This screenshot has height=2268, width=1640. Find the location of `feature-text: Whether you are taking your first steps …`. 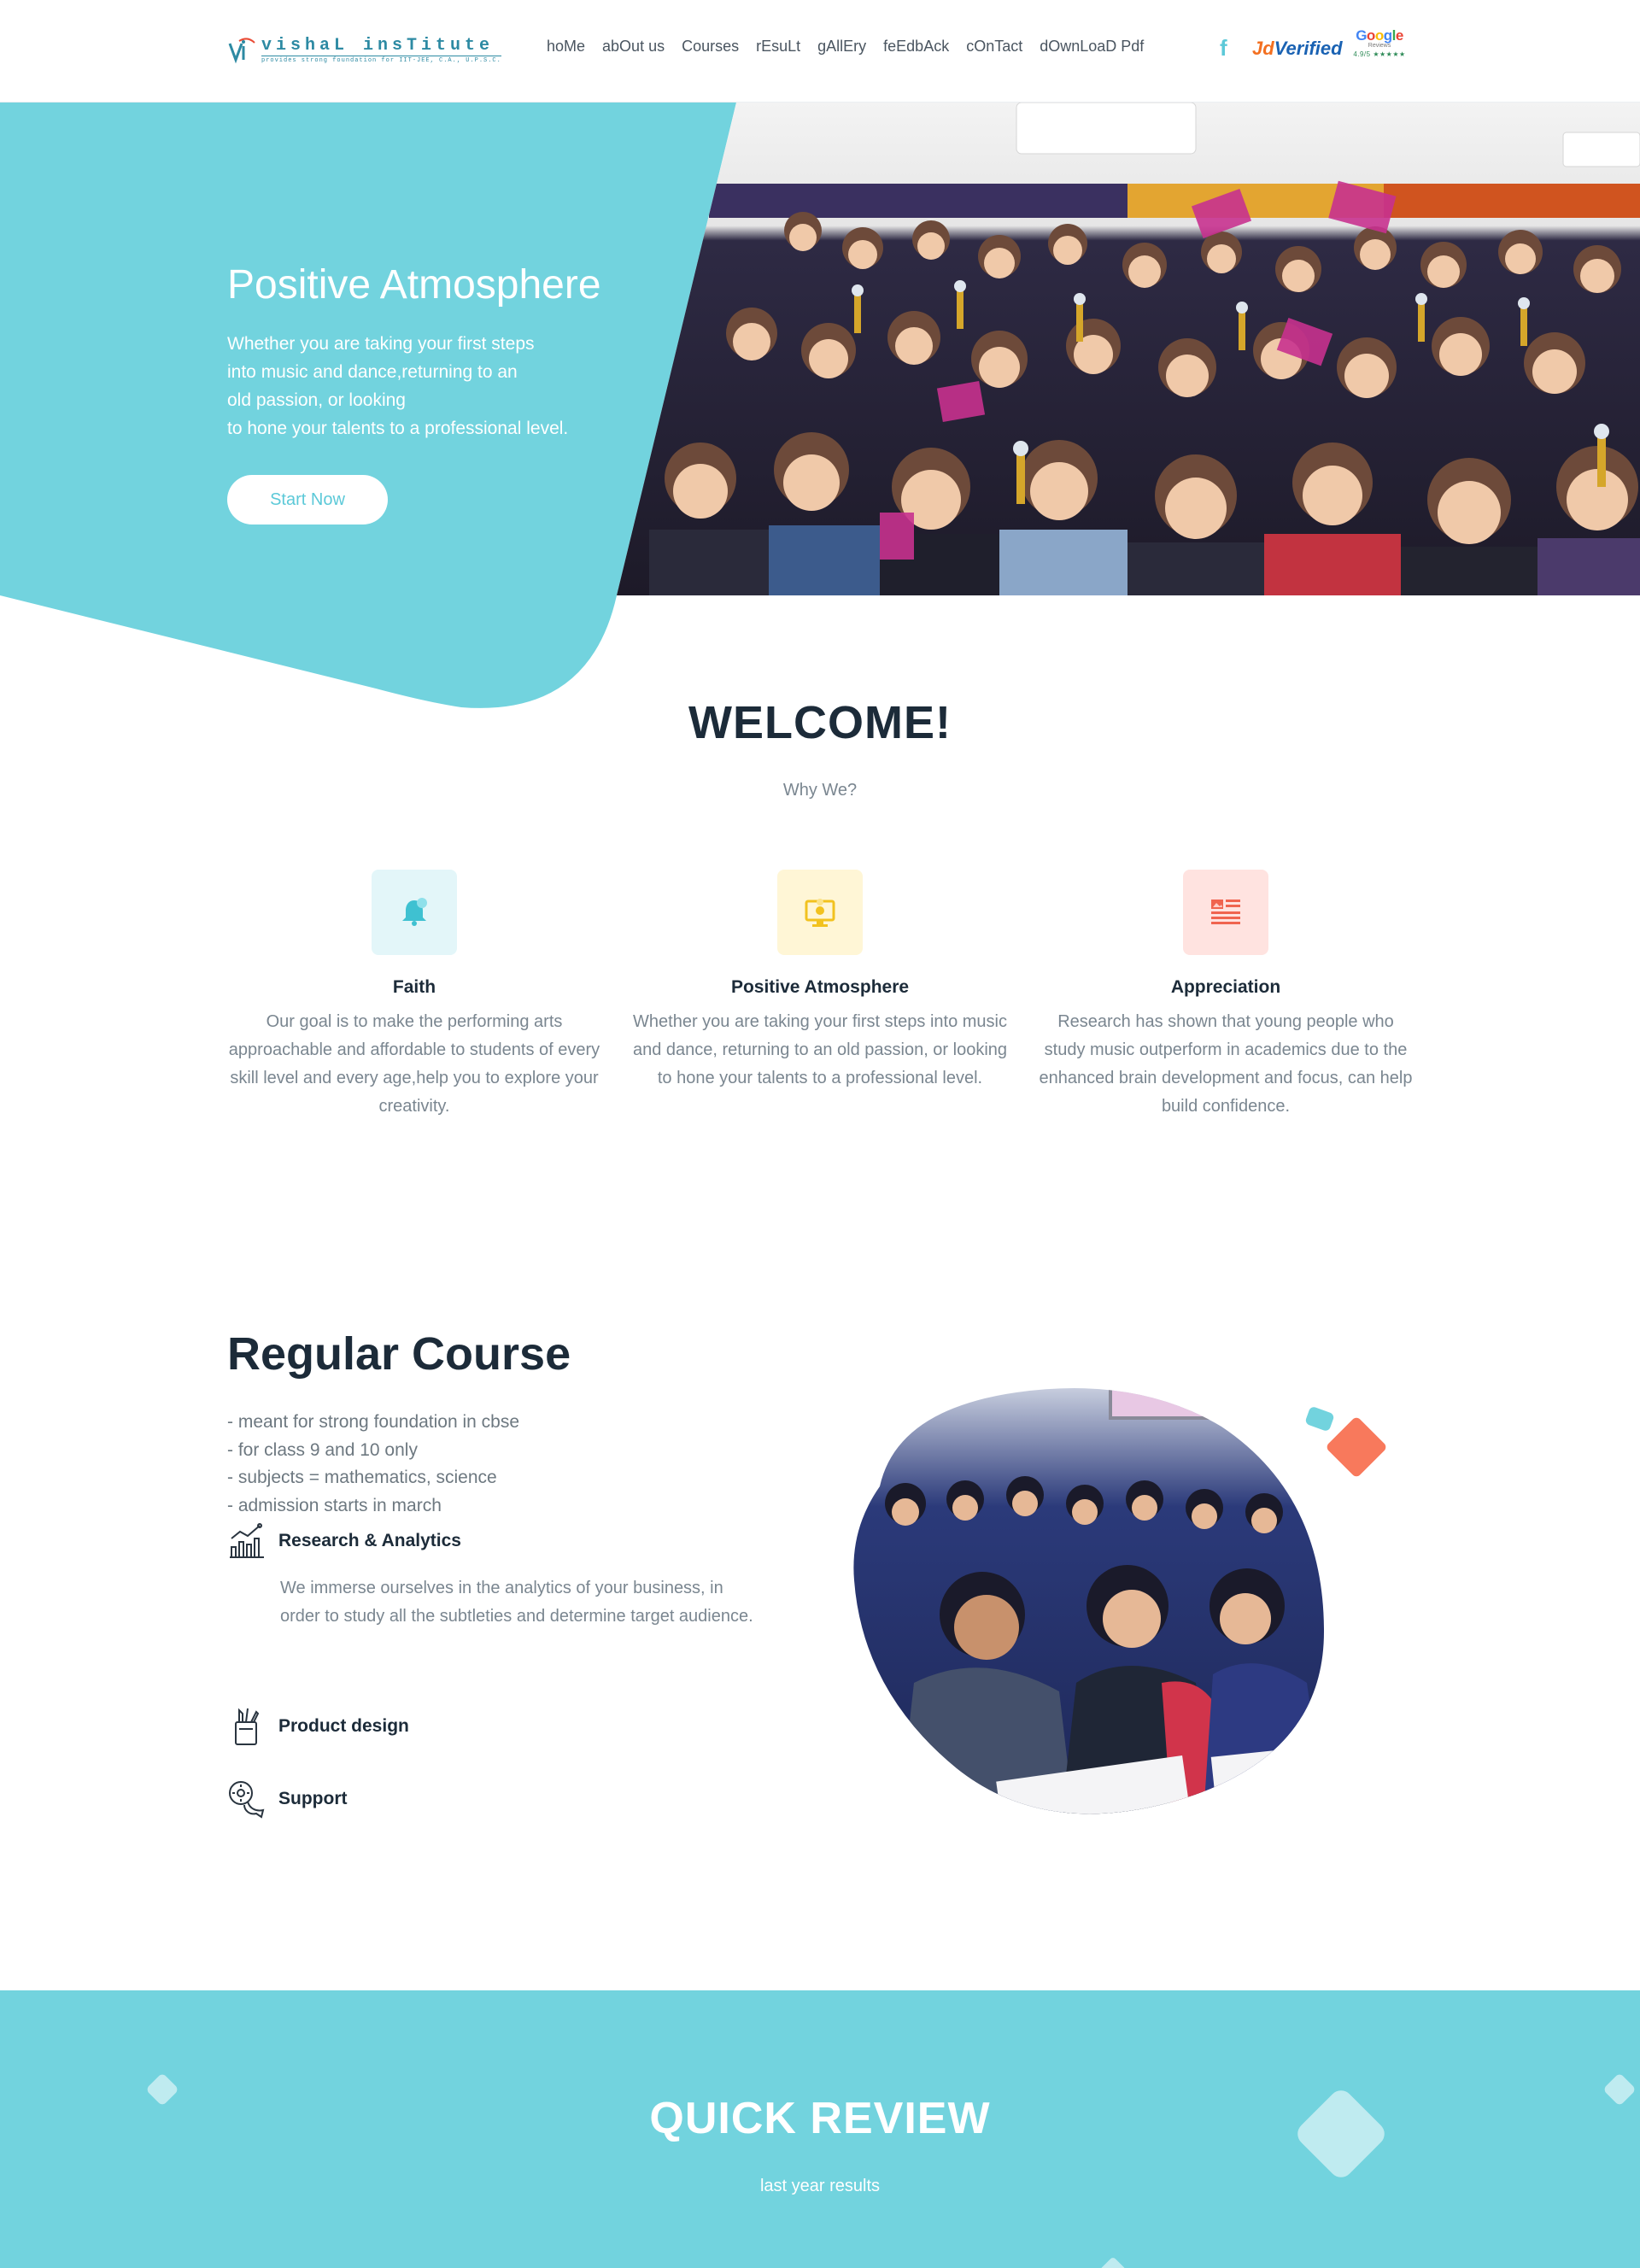

feature-text: Whether you are taking your first steps … is located at coordinates (820, 1049).